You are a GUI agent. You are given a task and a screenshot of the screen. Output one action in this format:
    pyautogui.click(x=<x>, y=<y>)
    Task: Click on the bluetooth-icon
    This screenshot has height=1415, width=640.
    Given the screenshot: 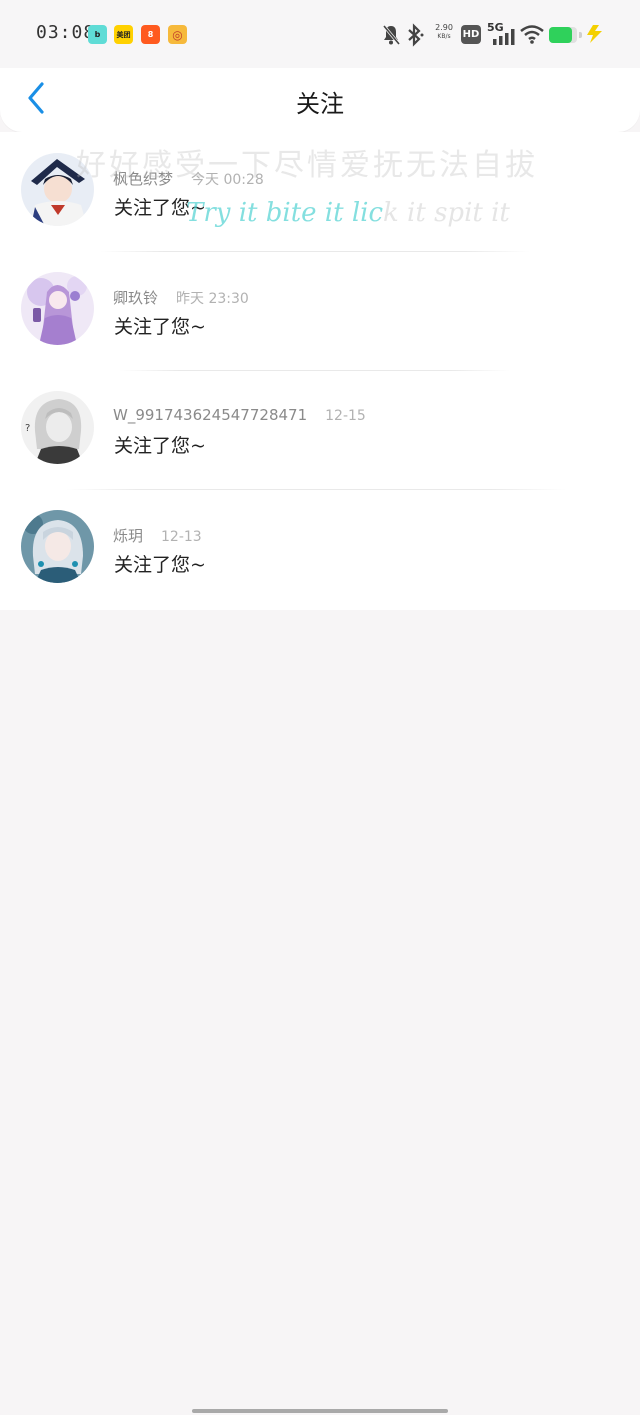 What is the action you would take?
    pyautogui.click(x=416, y=35)
    